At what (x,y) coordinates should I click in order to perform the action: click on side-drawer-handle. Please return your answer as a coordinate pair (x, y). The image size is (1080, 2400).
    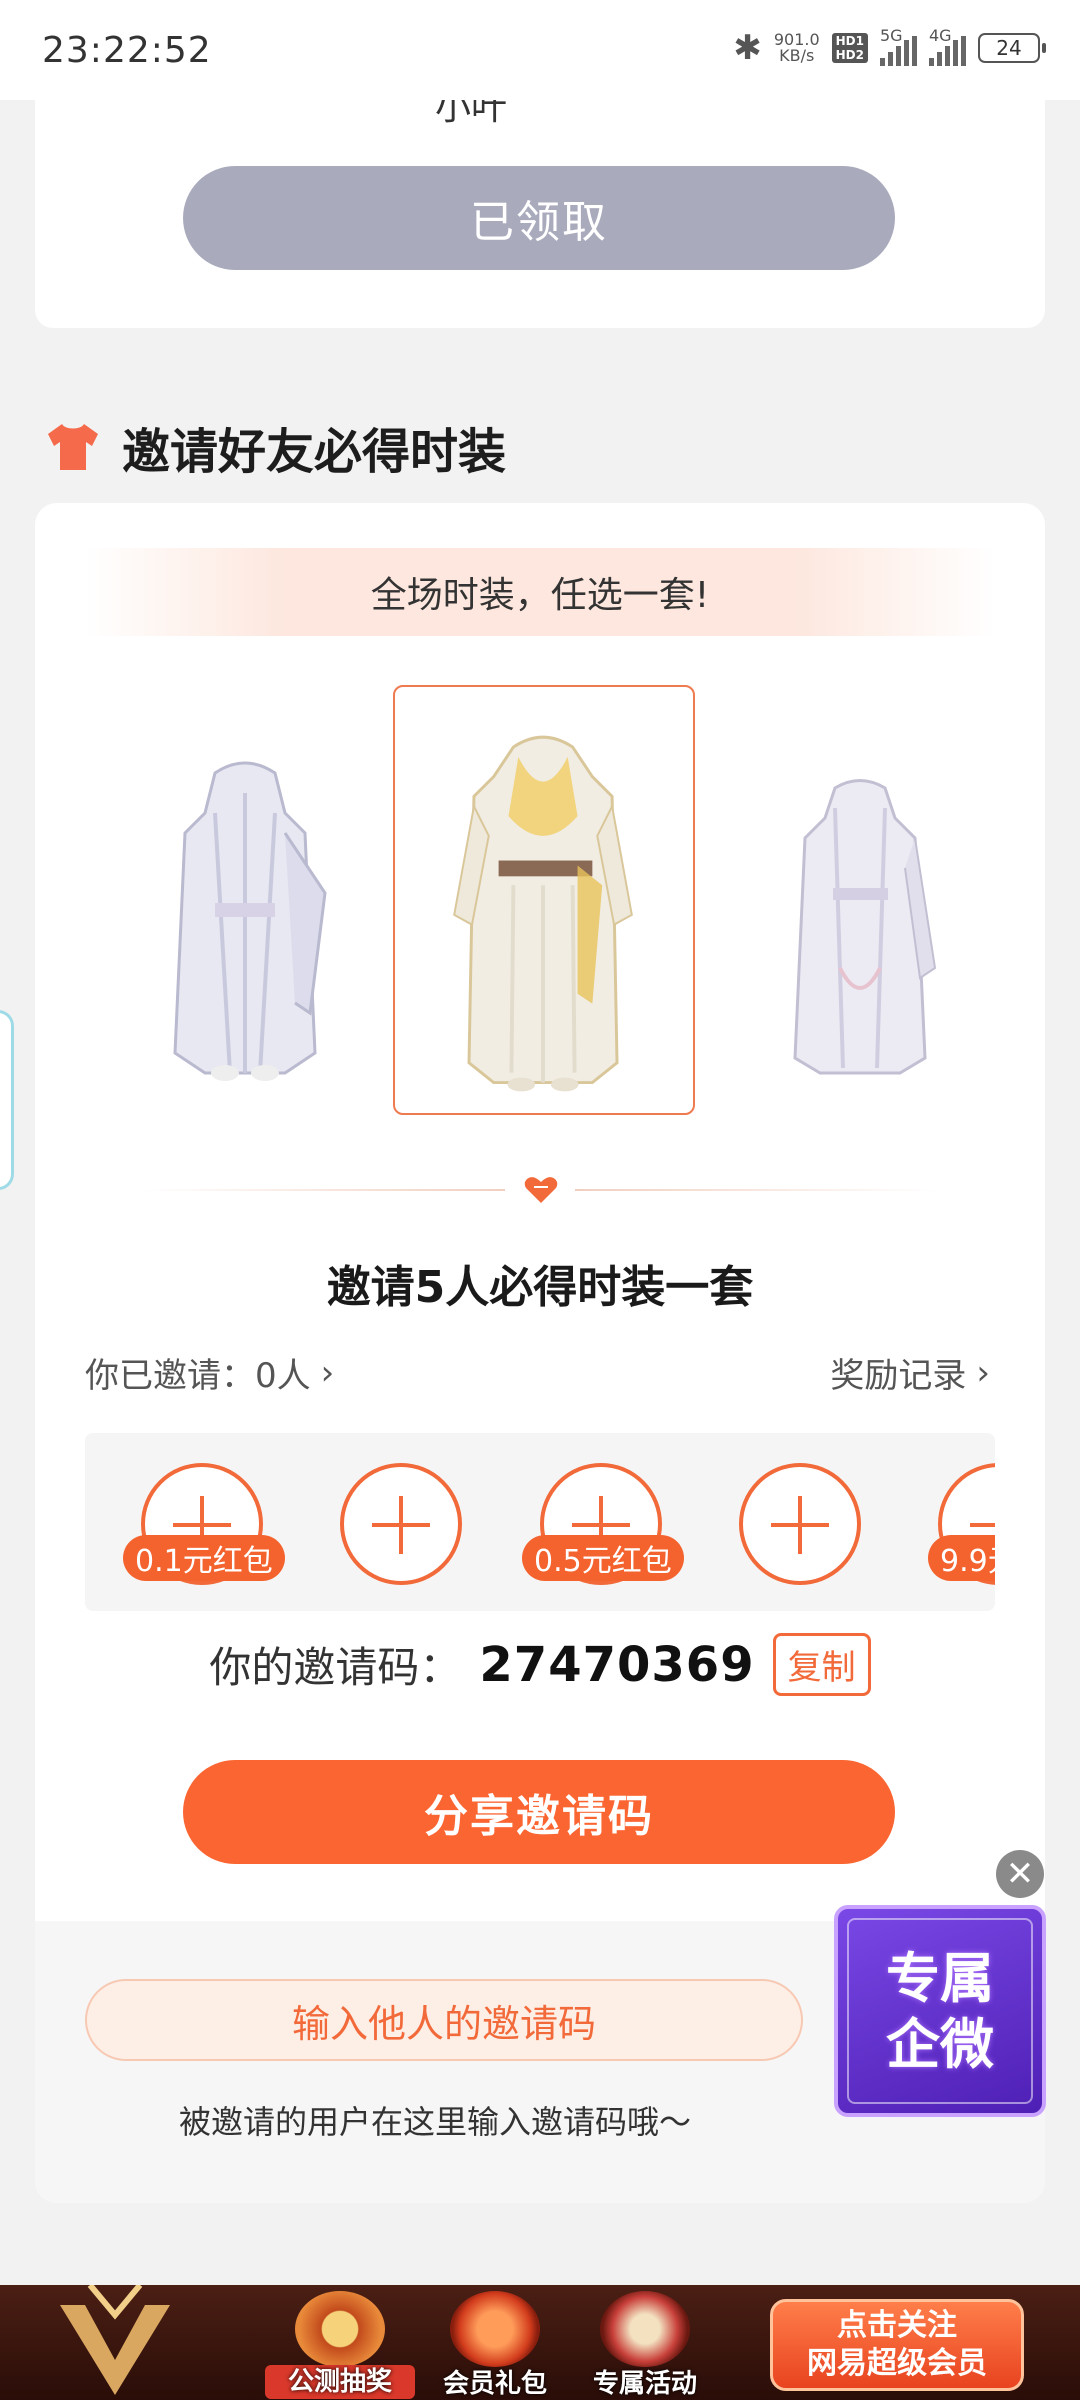
    Looking at the image, I should click on (7, 1100).